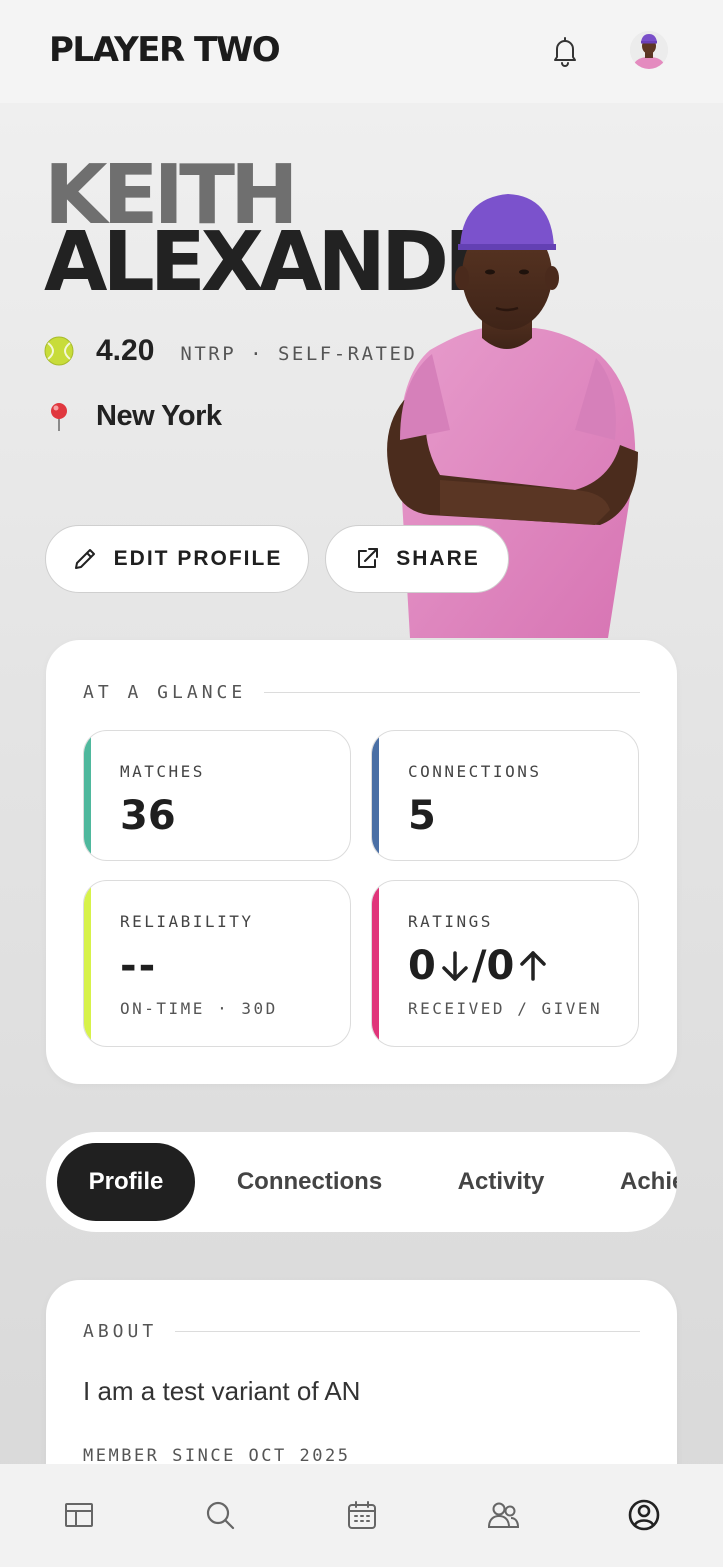 This screenshot has height=1567, width=723. Describe the element at coordinates (500, 966) in the screenshot. I see `ratings-given: 0` at that location.